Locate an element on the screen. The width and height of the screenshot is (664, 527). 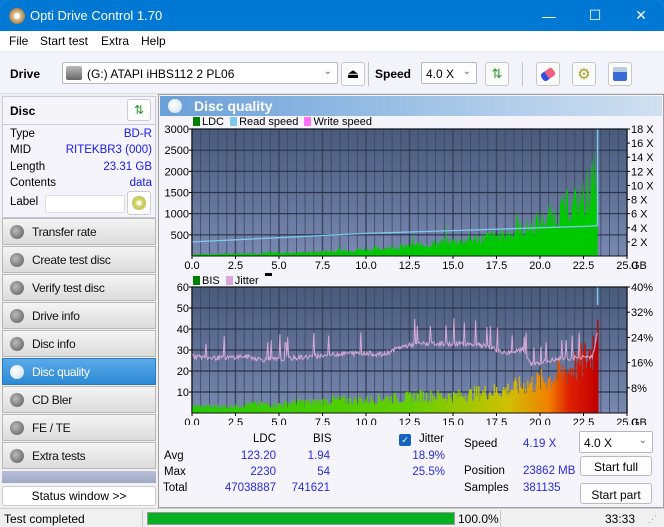
nav-extra-tests: Extra tests is located at coordinates (79, 455).